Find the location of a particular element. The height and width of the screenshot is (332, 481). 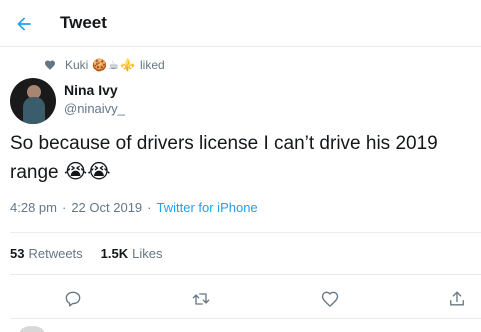

likes-count: 1.5K is located at coordinates (114, 253).